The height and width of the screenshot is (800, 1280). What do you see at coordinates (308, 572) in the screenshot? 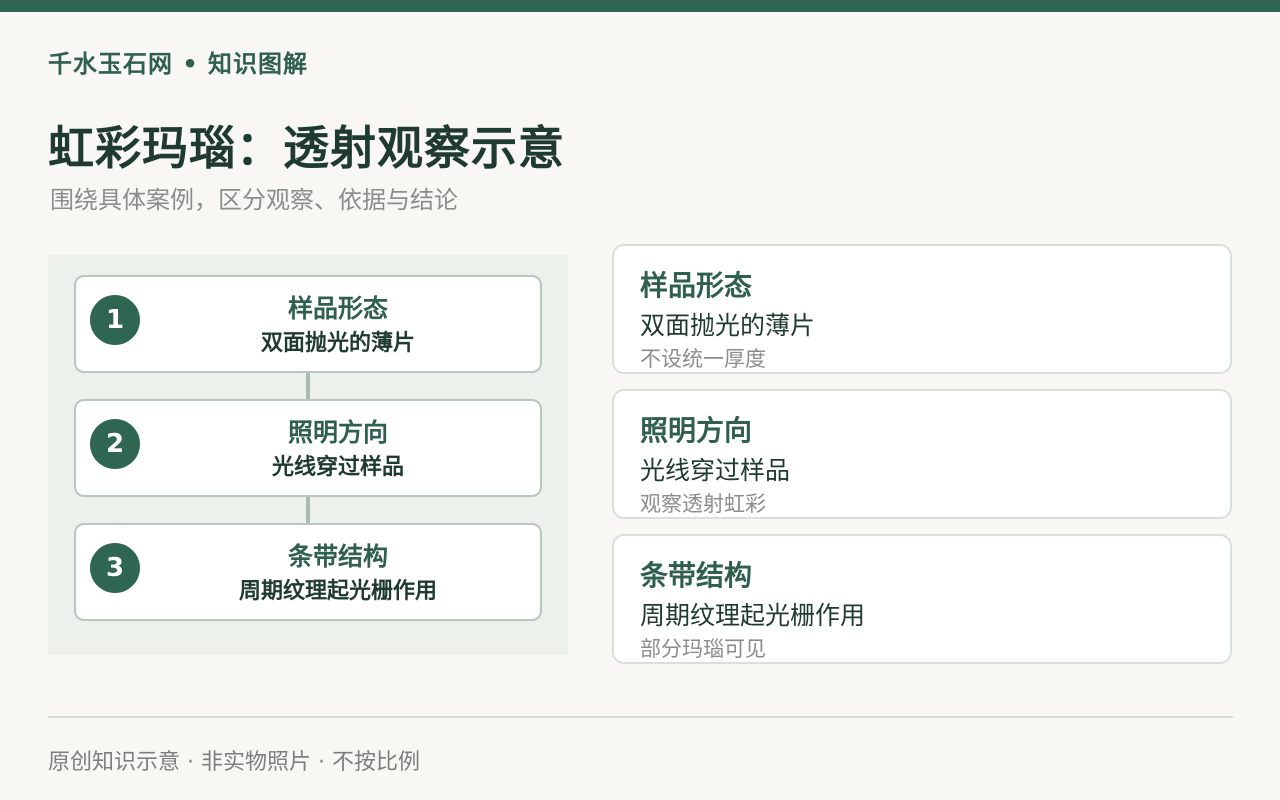
I see `flow-step-3: 3 条带结构 周期纹理起光栅作用` at bounding box center [308, 572].